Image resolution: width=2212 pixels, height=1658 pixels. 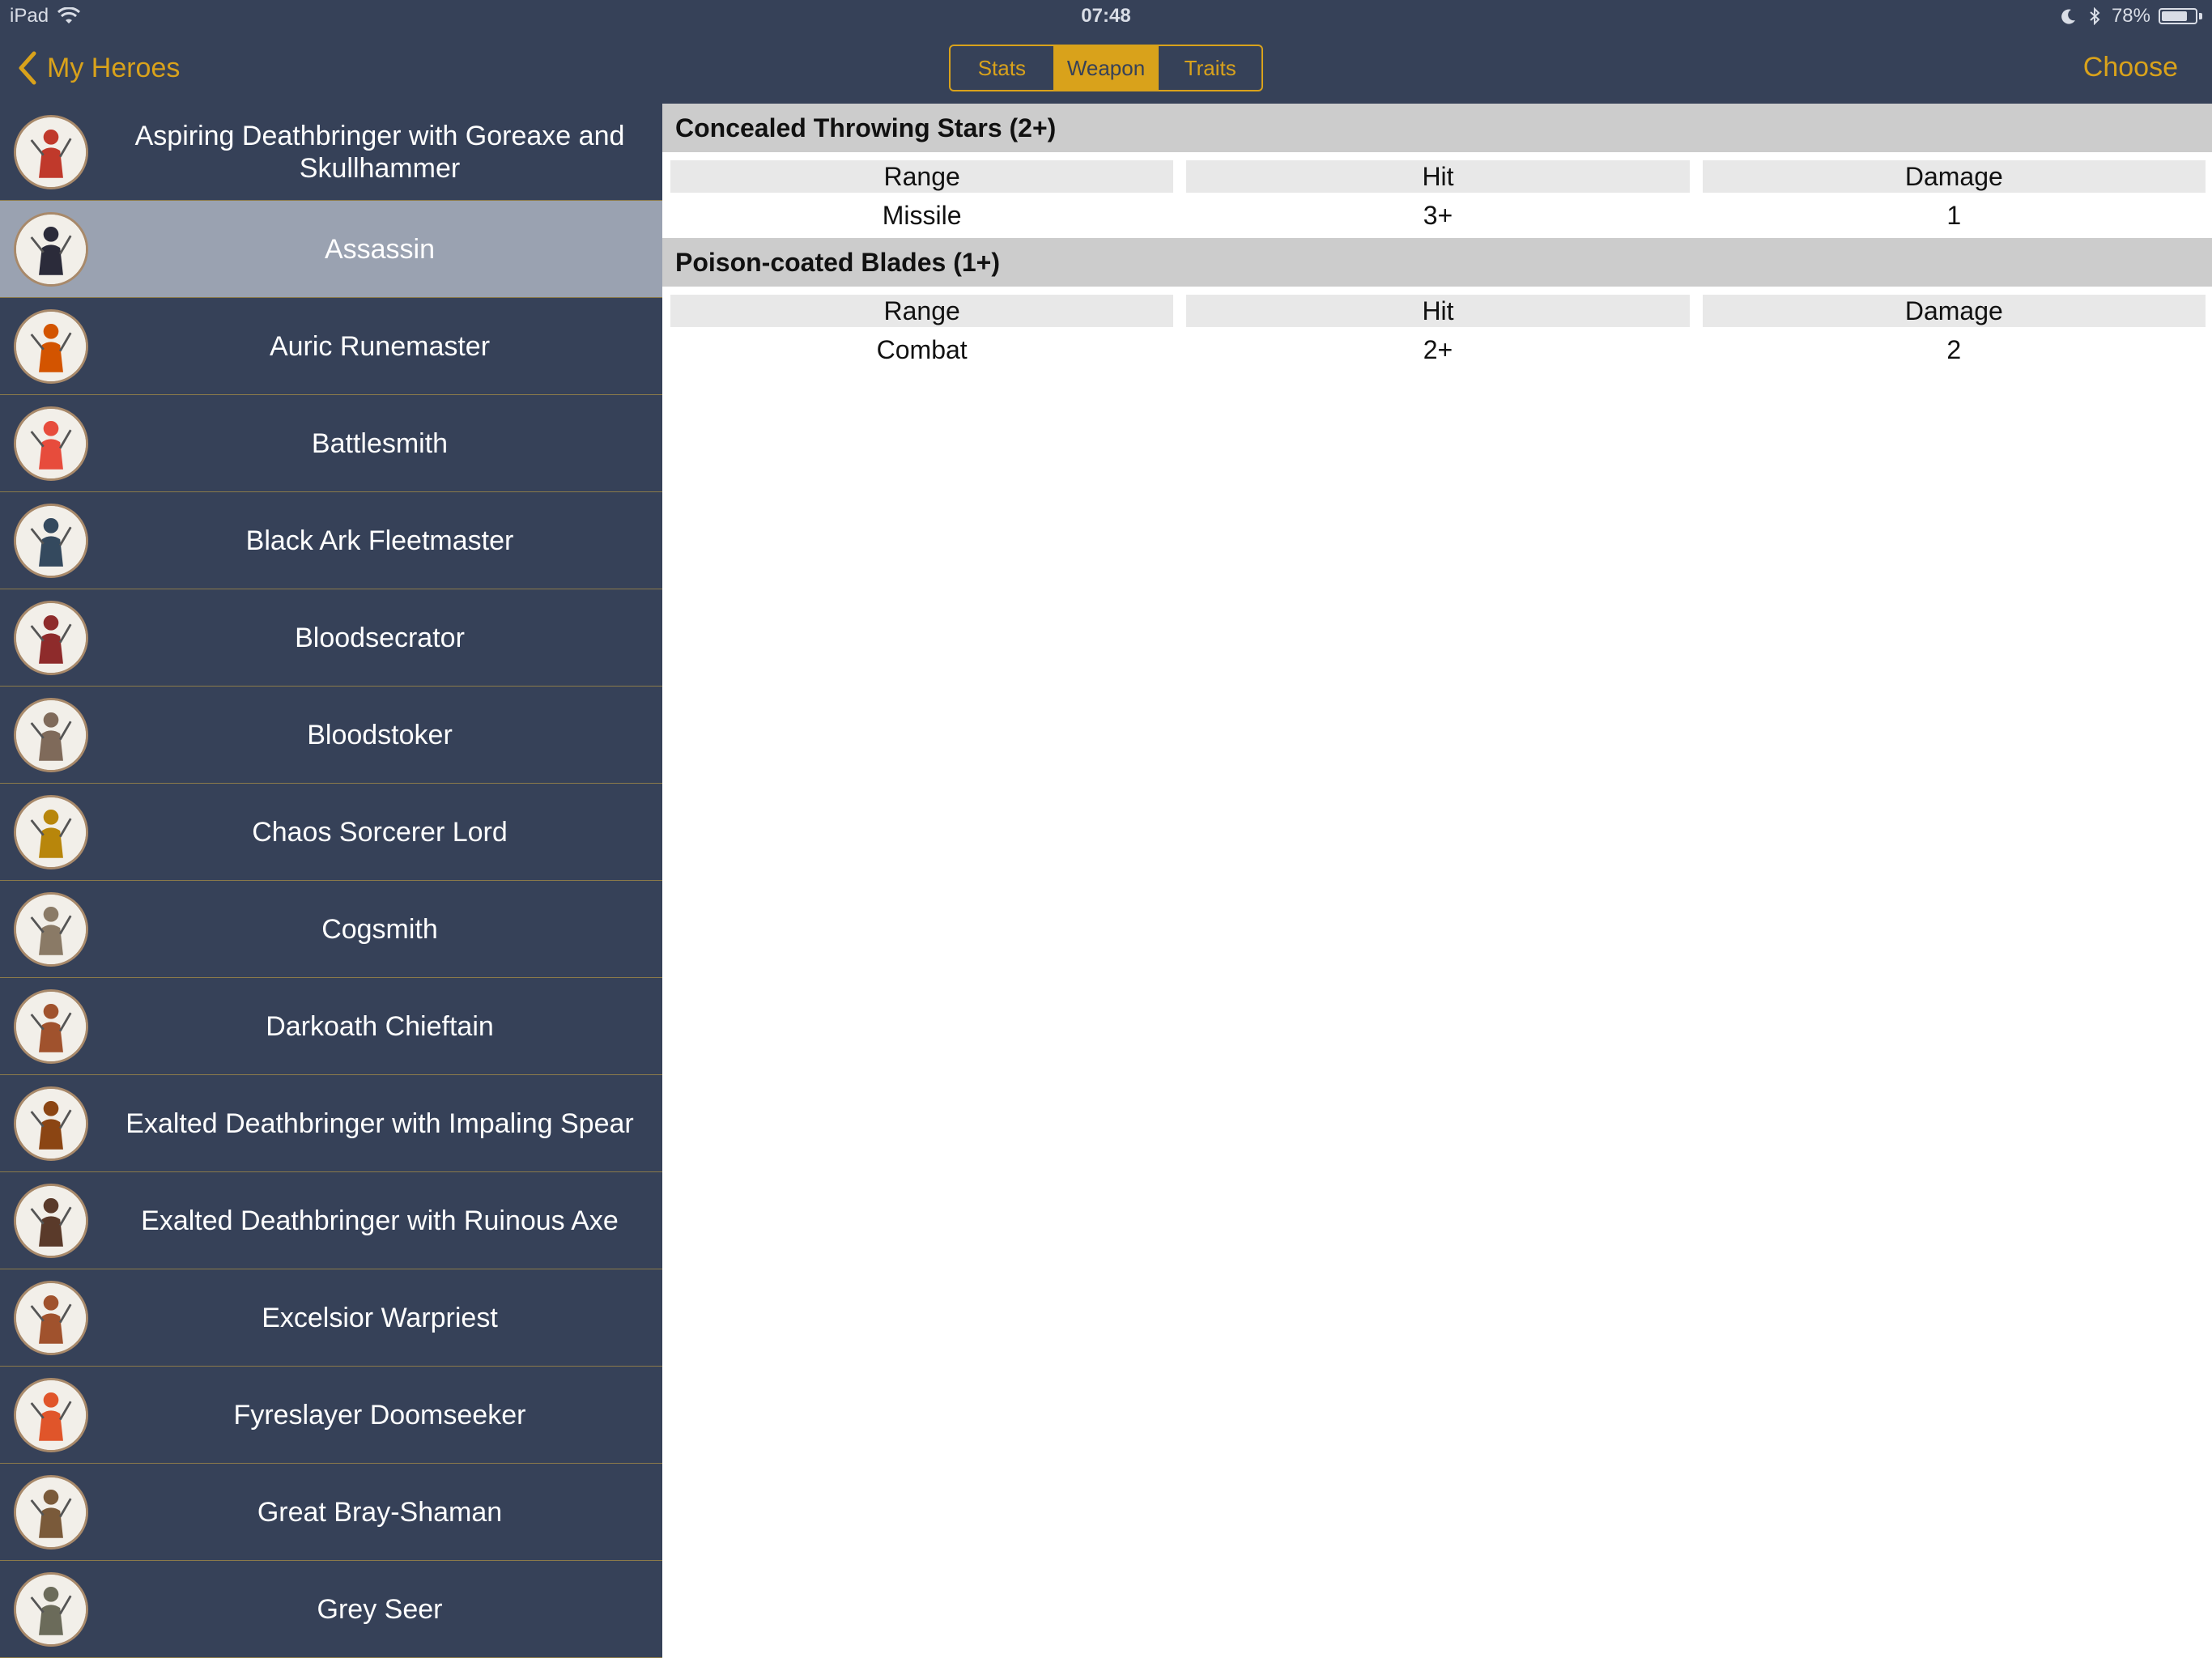 What do you see at coordinates (1954, 215) in the screenshot?
I see `stat-value: 1` at bounding box center [1954, 215].